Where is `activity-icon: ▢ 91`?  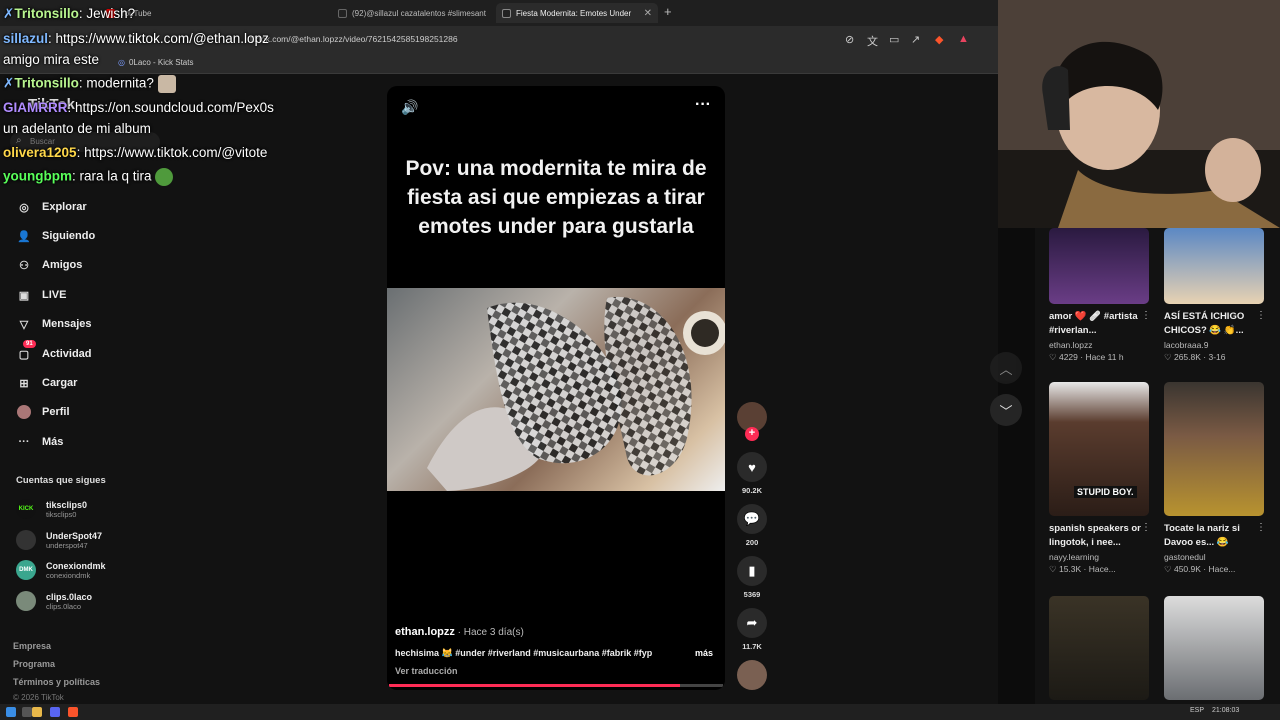
activity-icon: ▢ 91 is located at coordinates (26, 351).